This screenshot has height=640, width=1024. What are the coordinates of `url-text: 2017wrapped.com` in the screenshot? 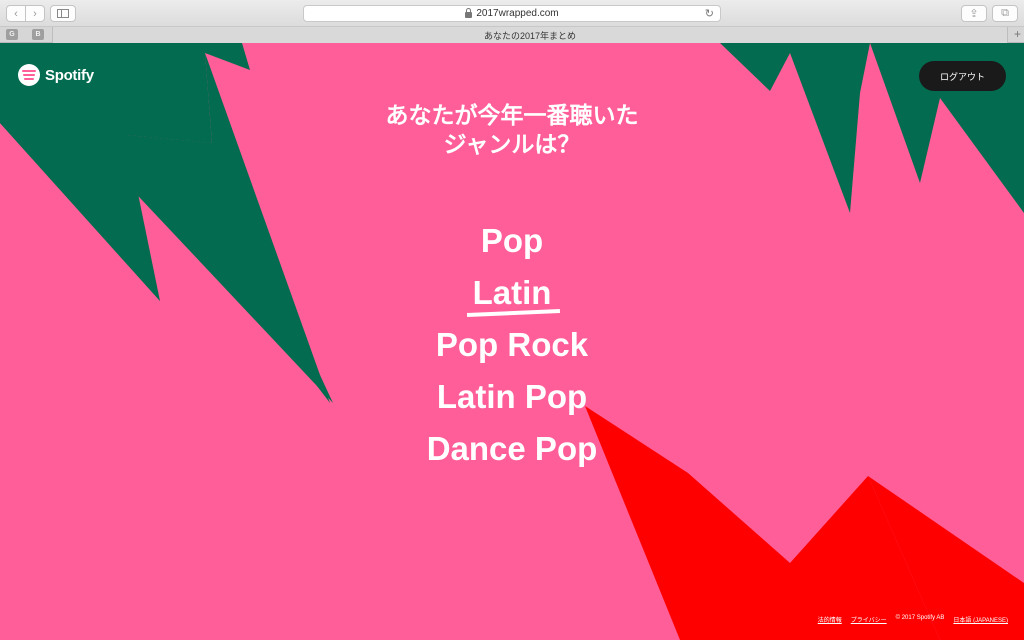 It's located at (517, 13).